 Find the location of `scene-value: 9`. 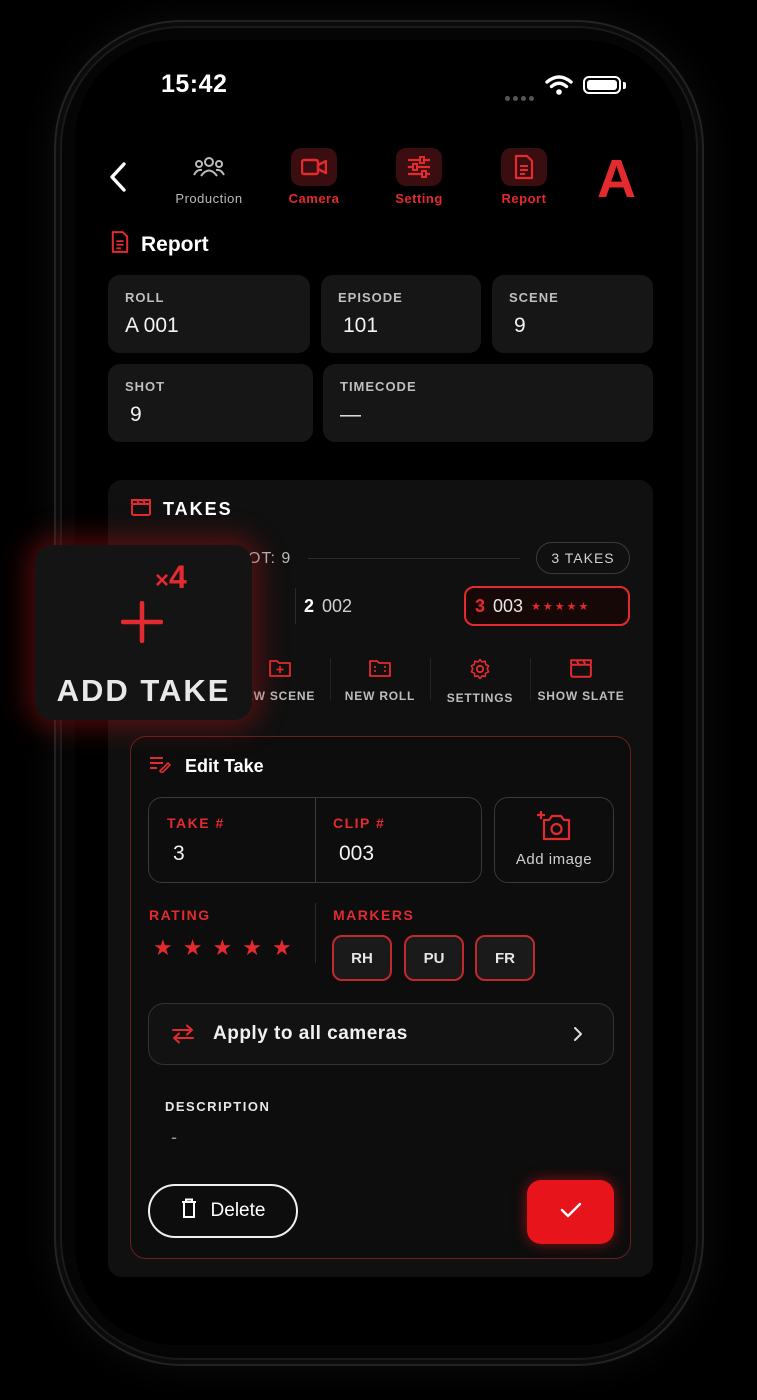

scene-value: 9 is located at coordinates (520, 325).